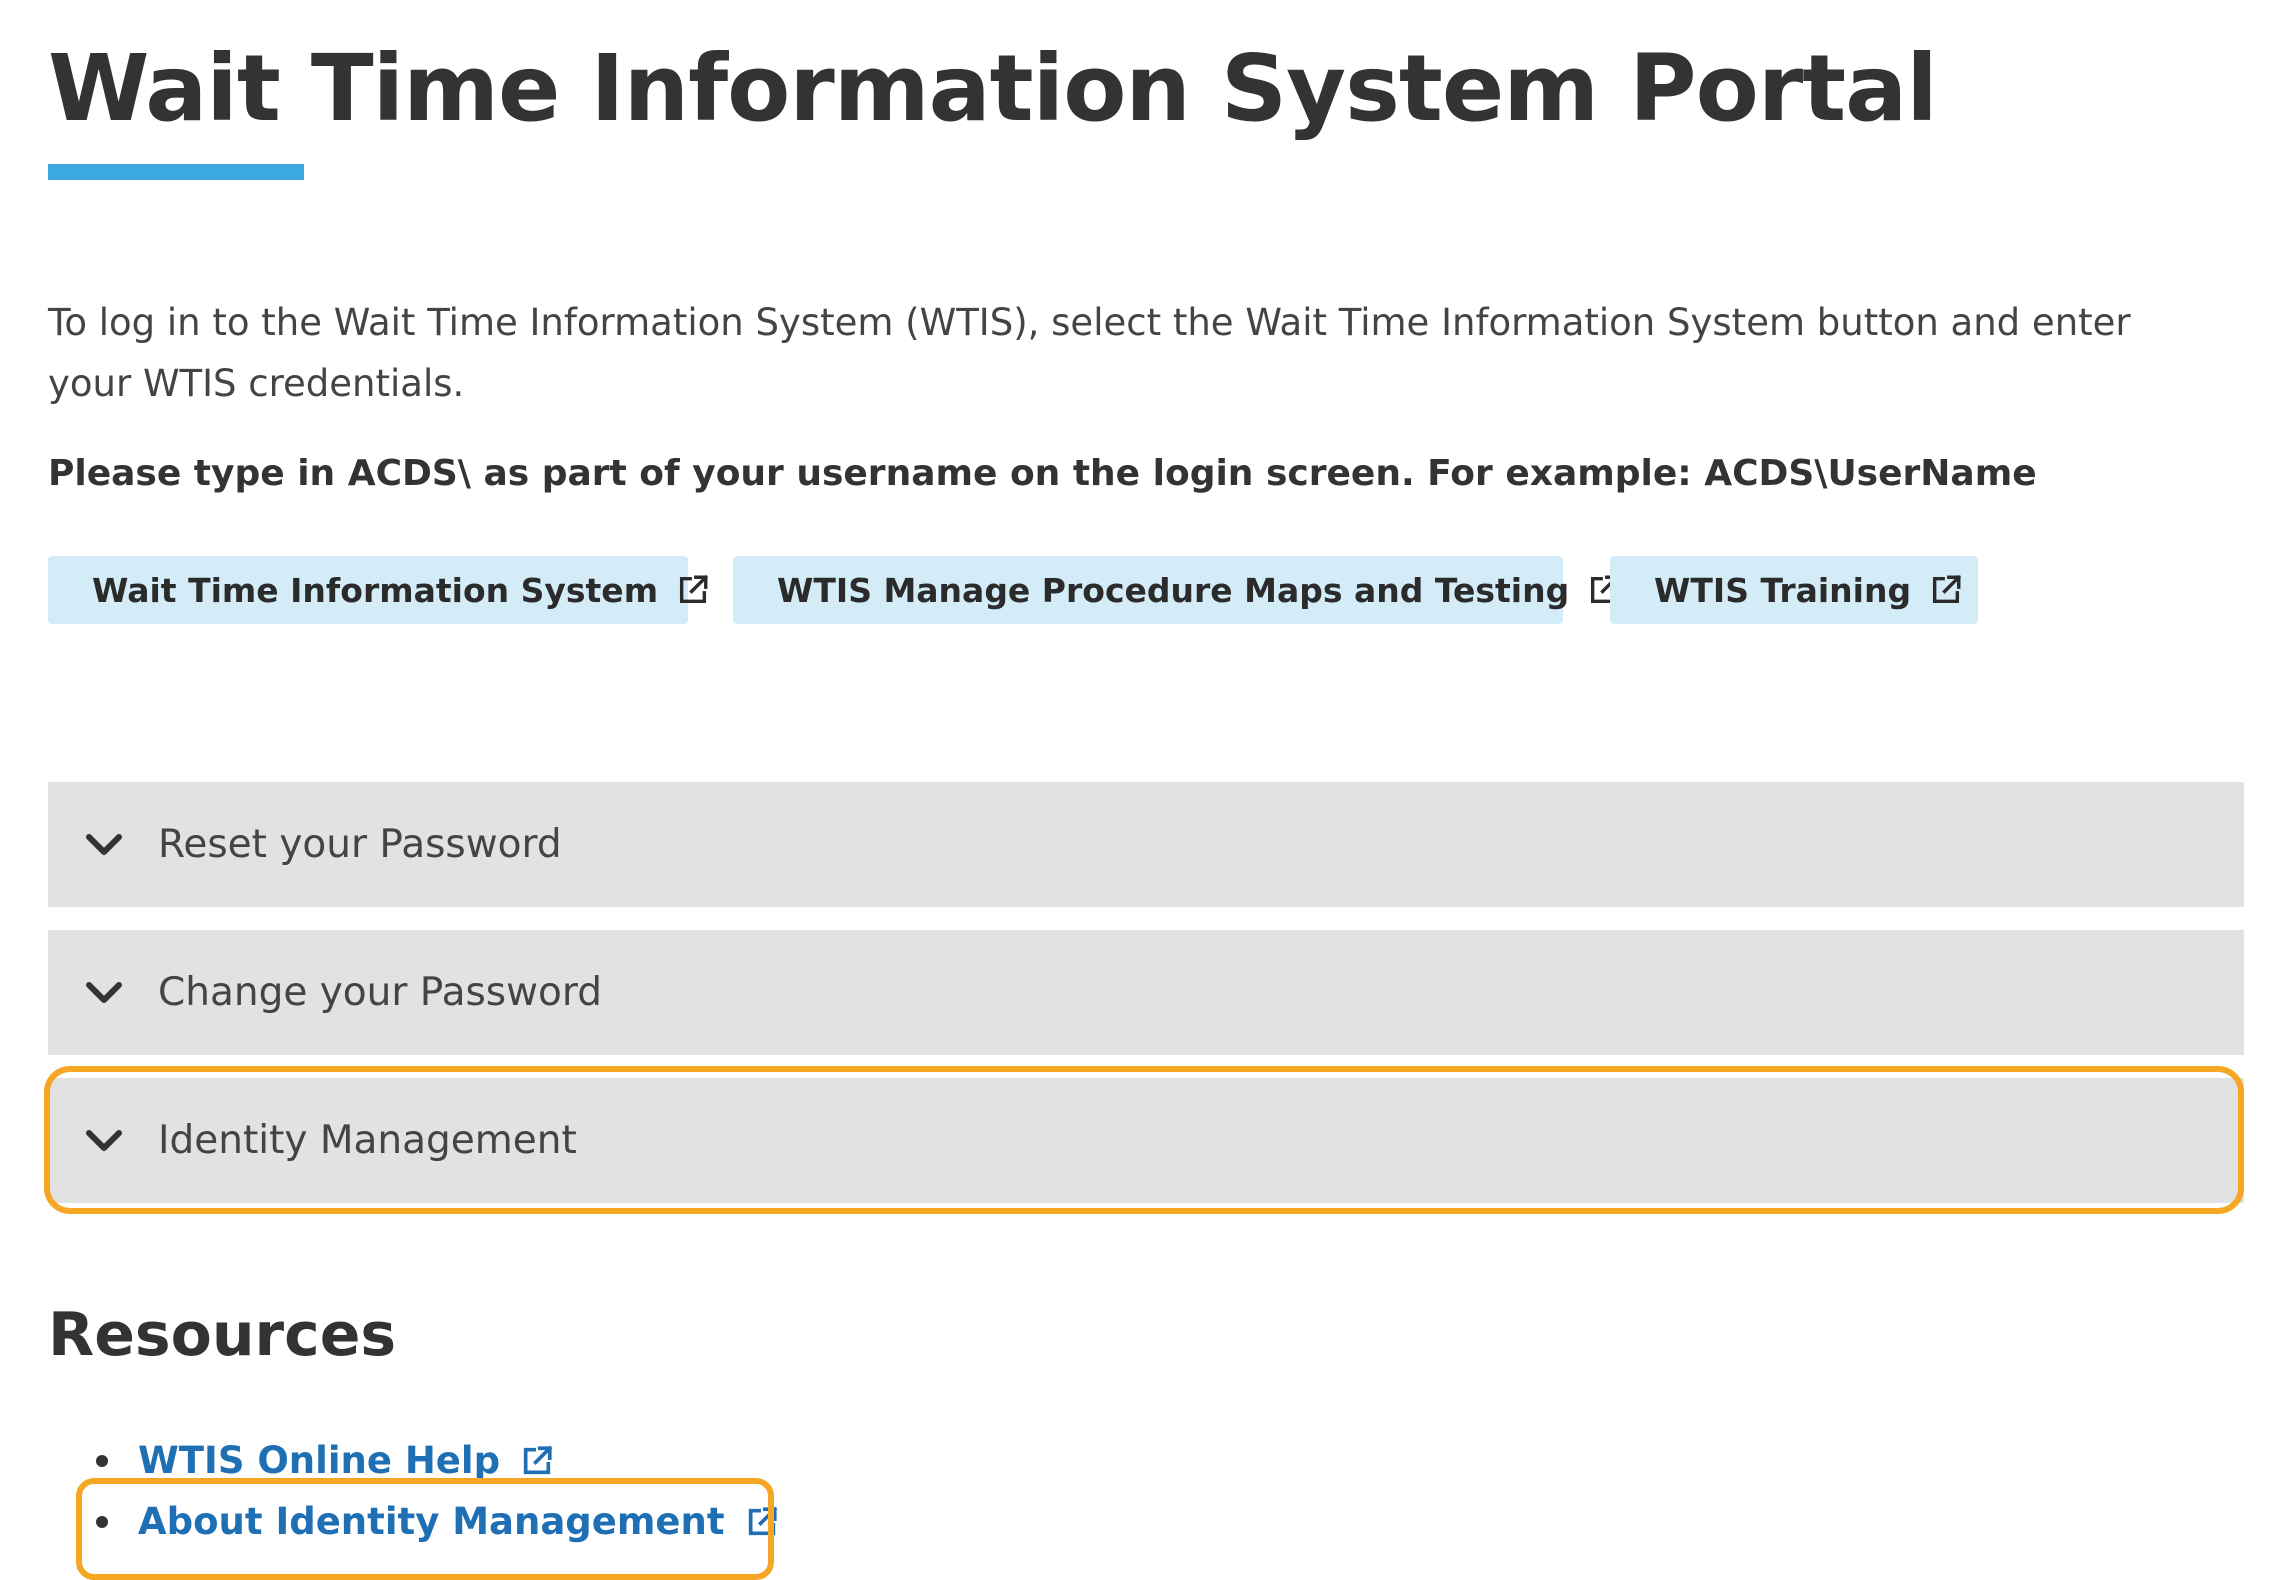 The height and width of the screenshot is (1580, 2280). I want to click on wtis-procedure-maps-button-label: WTIS Manage Procedure Maps and Testing, so click(1173, 590).